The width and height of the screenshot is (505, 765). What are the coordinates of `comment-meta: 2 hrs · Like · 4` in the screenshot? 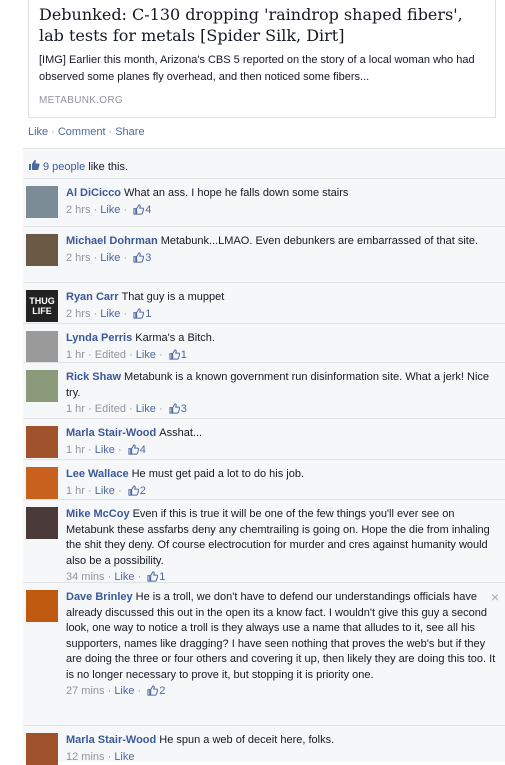 It's located at (281, 211).